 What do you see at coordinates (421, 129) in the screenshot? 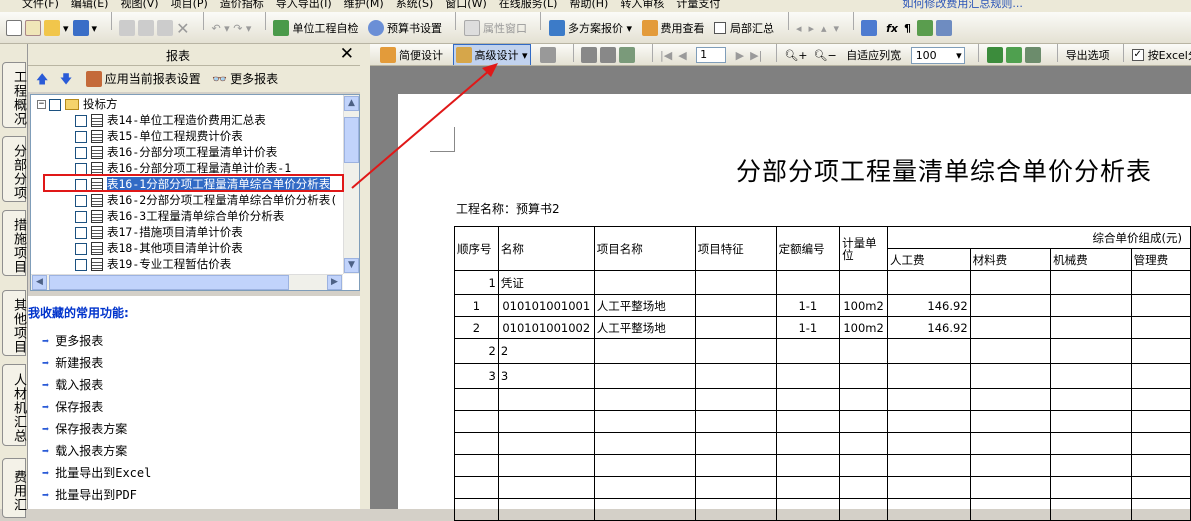
I see `arrow-line` at bounding box center [421, 129].